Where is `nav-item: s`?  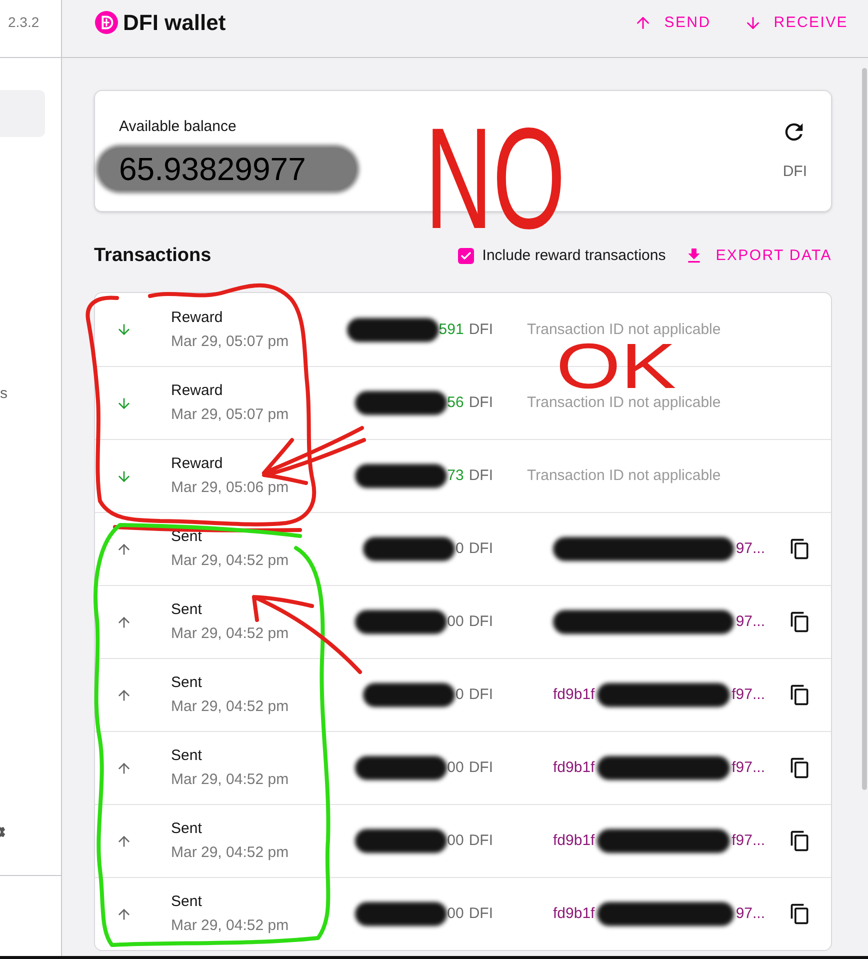
nav-item: s is located at coordinates (22, 394).